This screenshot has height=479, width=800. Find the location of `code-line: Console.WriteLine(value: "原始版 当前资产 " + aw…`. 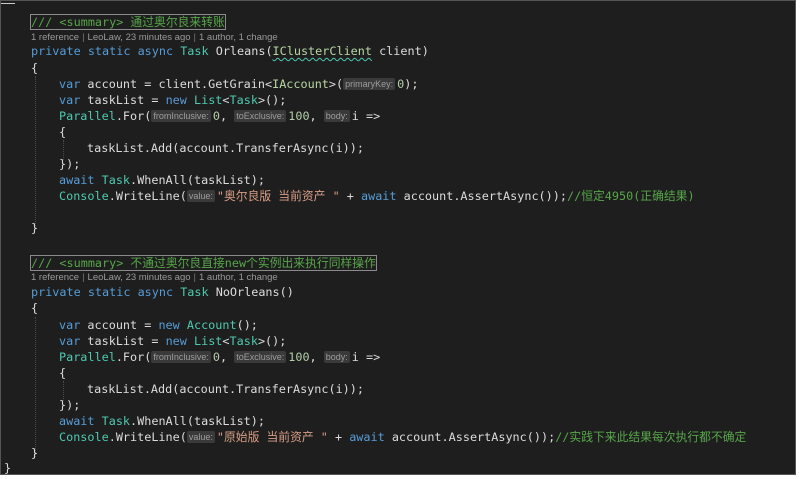

code-line: Console.WriteLine(value: "原始版 当前资产 " + aw… is located at coordinates (402, 437).